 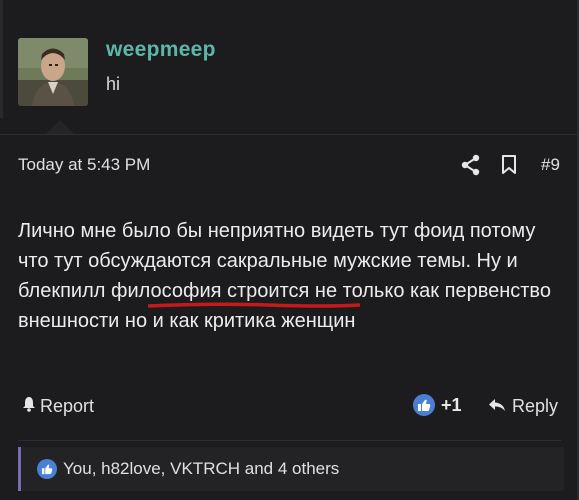 What do you see at coordinates (471, 165) in the screenshot?
I see `share-icon` at bounding box center [471, 165].